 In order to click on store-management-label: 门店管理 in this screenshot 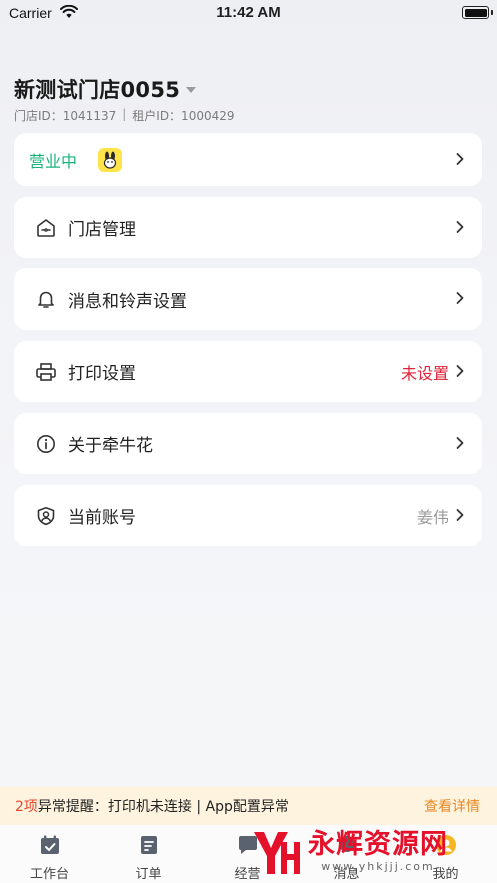, I will do `click(102, 230)`.